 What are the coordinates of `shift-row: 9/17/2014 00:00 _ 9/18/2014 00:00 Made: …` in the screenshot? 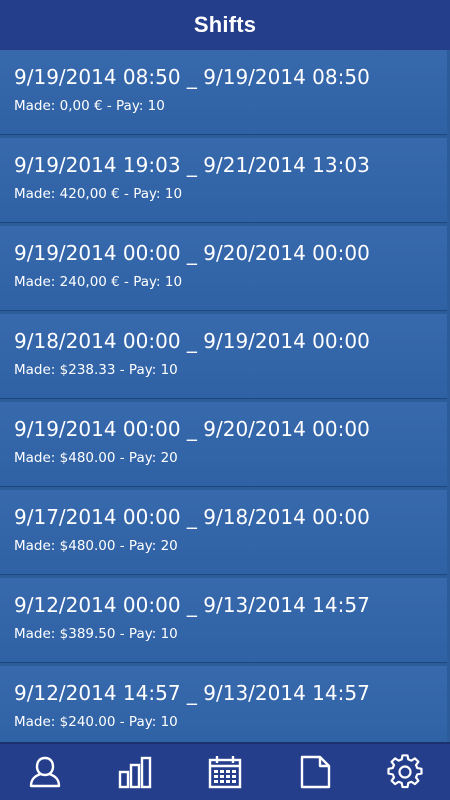 It's located at (223, 532).